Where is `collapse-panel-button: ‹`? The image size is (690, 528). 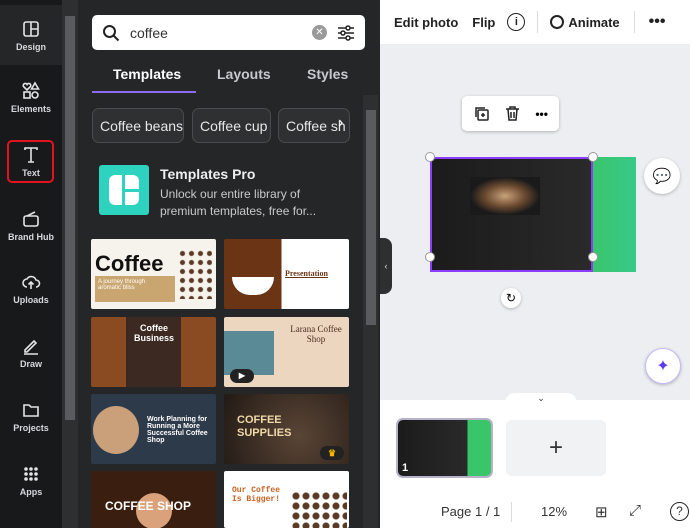 collapse-panel-button: ‹ is located at coordinates (386, 266).